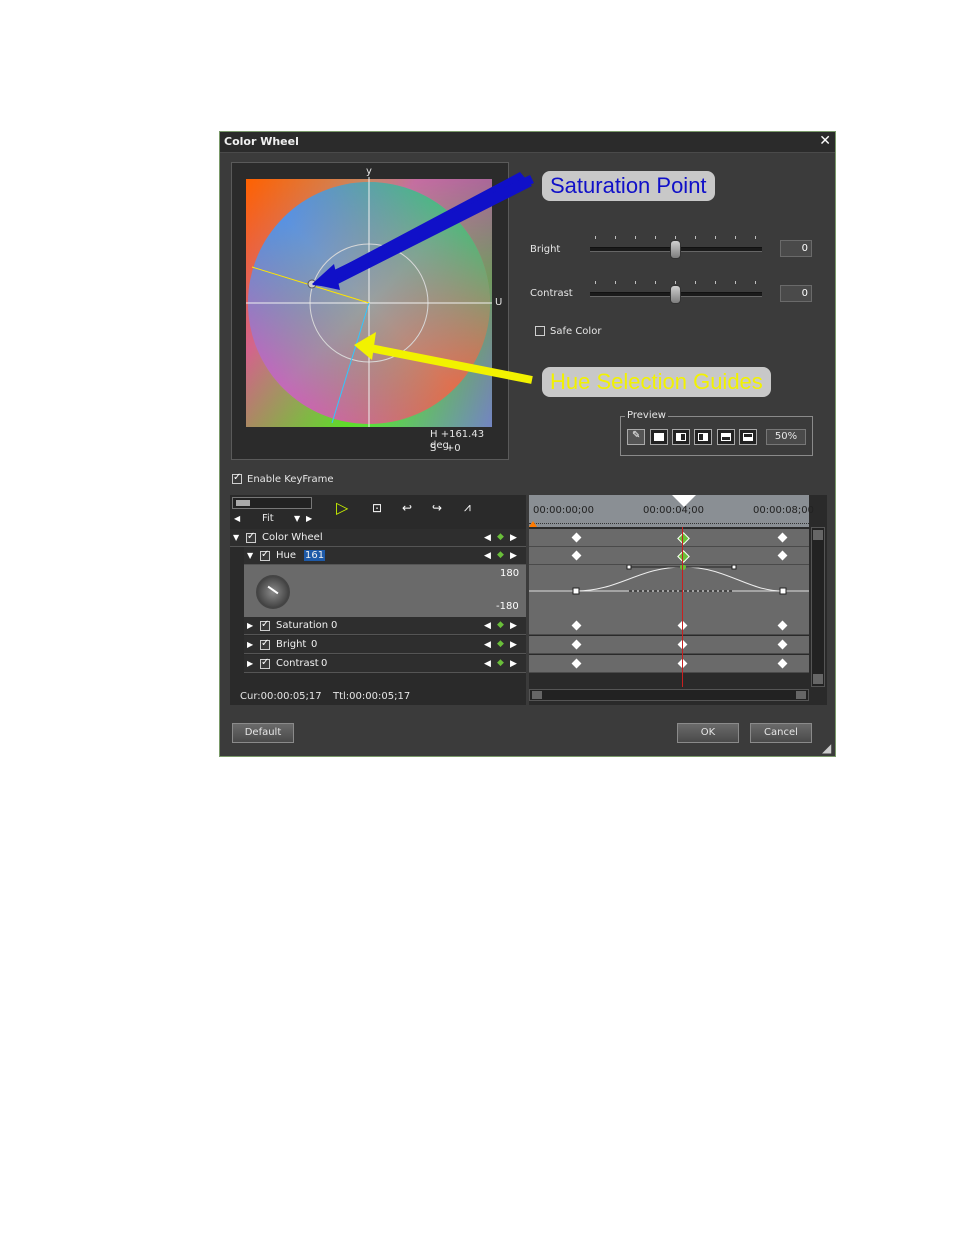 The height and width of the screenshot is (1235, 954). Describe the element at coordinates (263, 733) in the screenshot. I see `default-button: Default` at that location.